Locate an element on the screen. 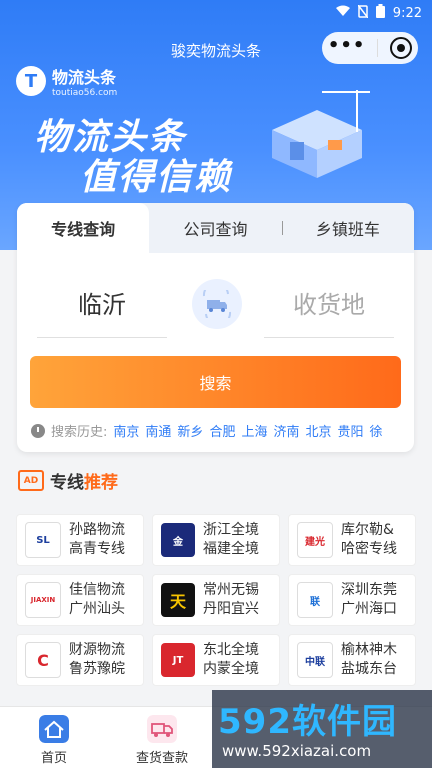 The height and width of the screenshot is (769, 432). company-card: SL 孙路物流高青专线 is located at coordinates (80, 540).